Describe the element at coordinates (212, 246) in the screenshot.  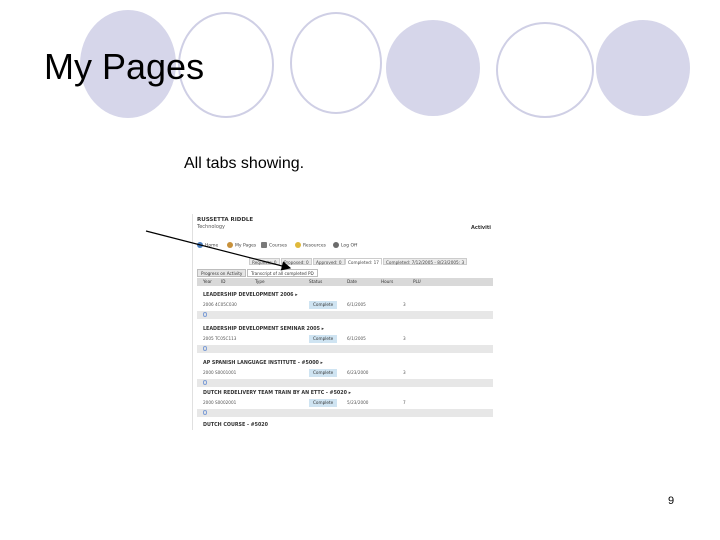
I see `nav-home-label: Home` at that location.